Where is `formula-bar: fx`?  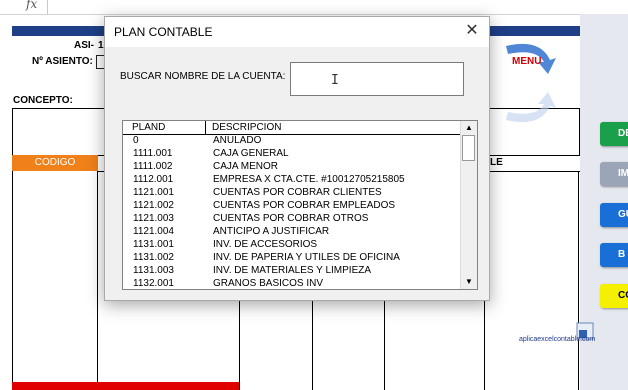
formula-bar: fx is located at coordinates (314, 7).